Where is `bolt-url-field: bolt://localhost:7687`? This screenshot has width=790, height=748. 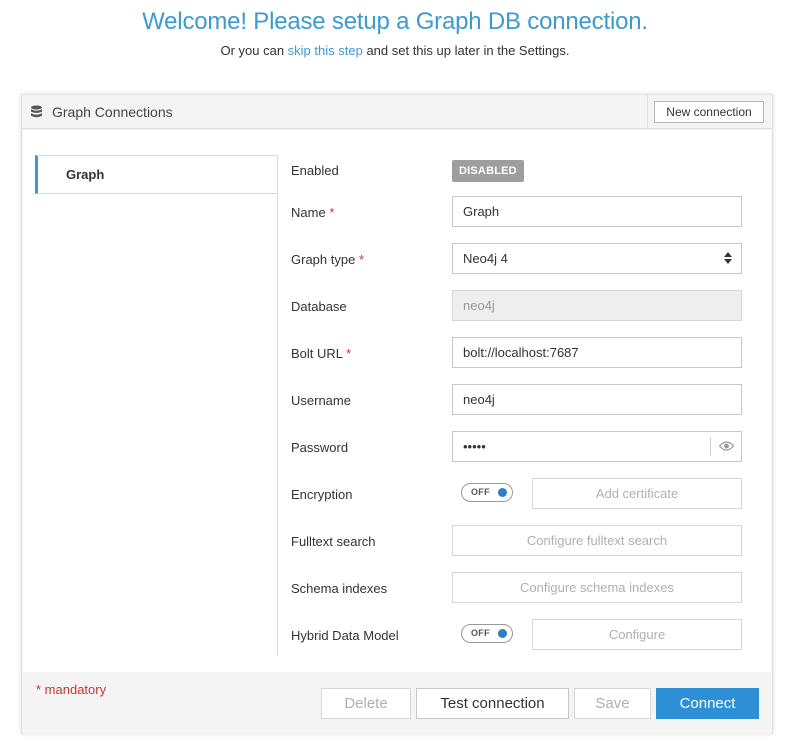
bolt-url-field: bolt://localhost:7687 is located at coordinates (597, 352).